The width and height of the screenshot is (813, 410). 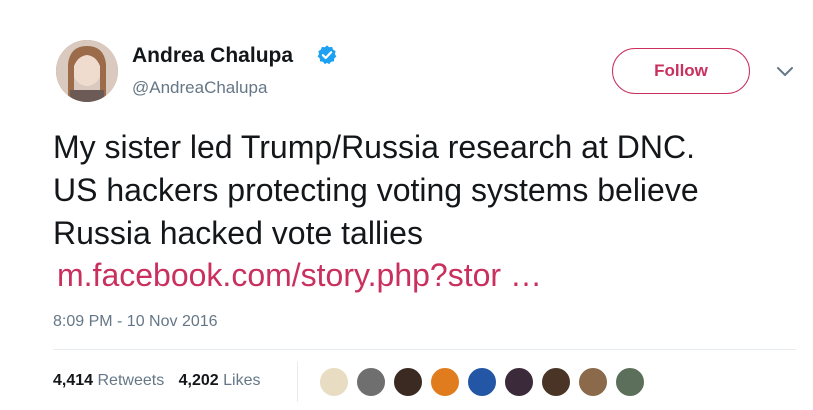 What do you see at coordinates (212, 56) in the screenshot?
I see `author-name: Andrea Chalupa` at bounding box center [212, 56].